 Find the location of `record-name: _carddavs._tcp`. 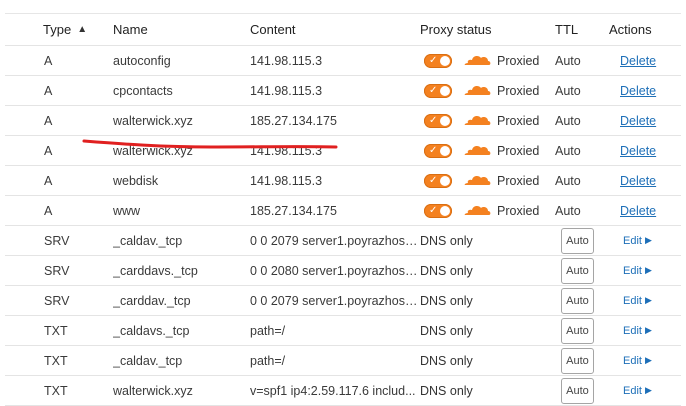

record-name: _carddavs._tcp is located at coordinates (155, 270).